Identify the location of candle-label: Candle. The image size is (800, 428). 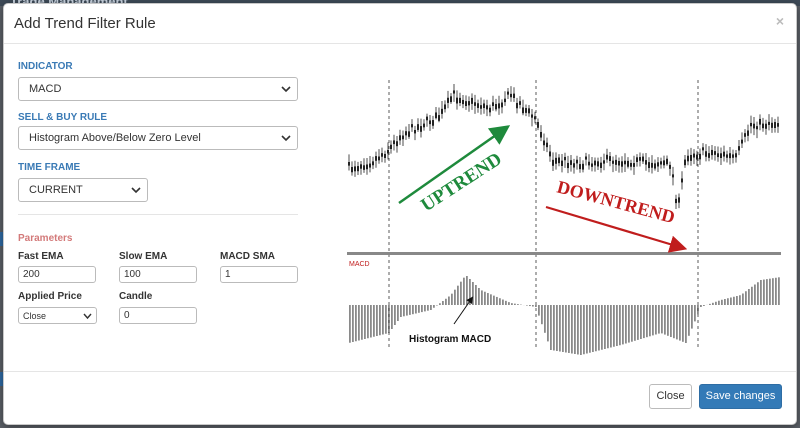
(136, 296).